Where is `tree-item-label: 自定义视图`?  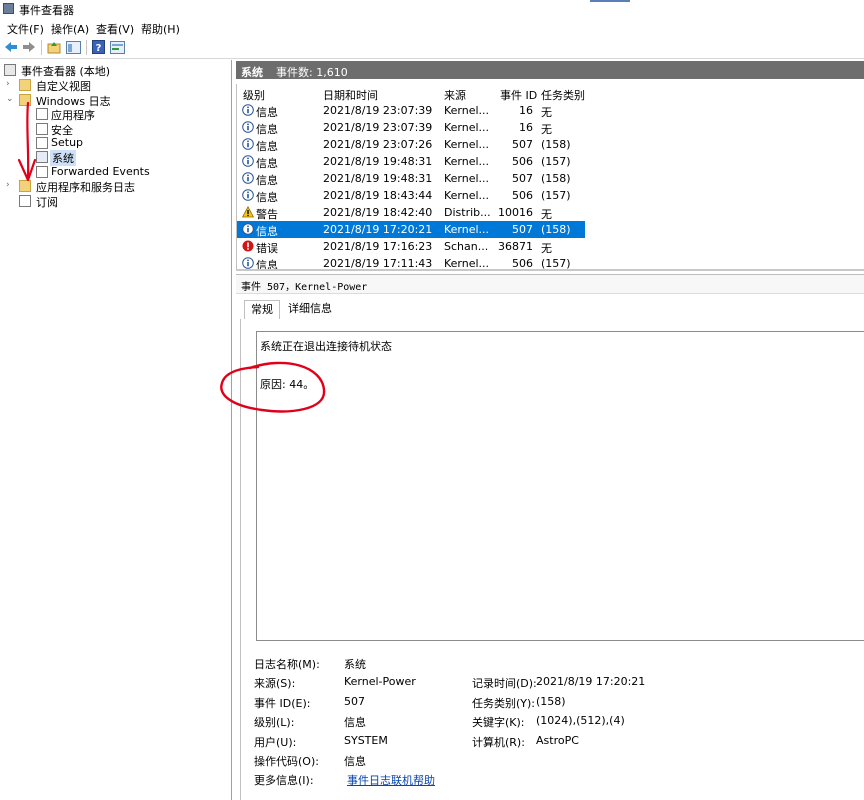
tree-item-label: 自定义视图 is located at coordinates (63, 86).